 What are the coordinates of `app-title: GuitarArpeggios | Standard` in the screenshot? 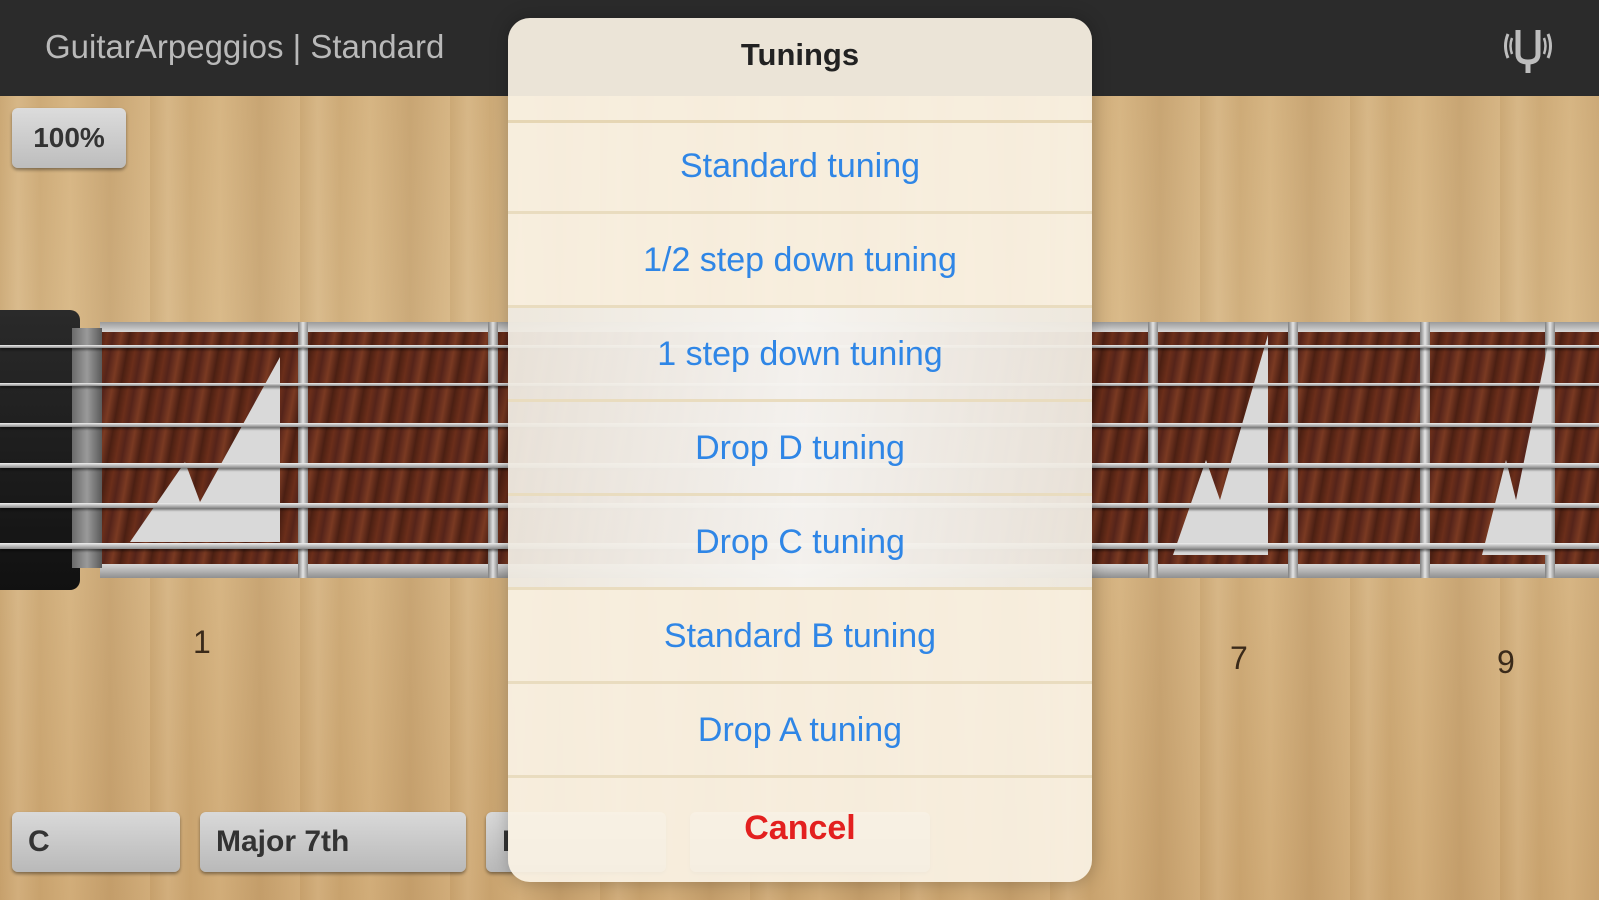 It's located at (245, 46).